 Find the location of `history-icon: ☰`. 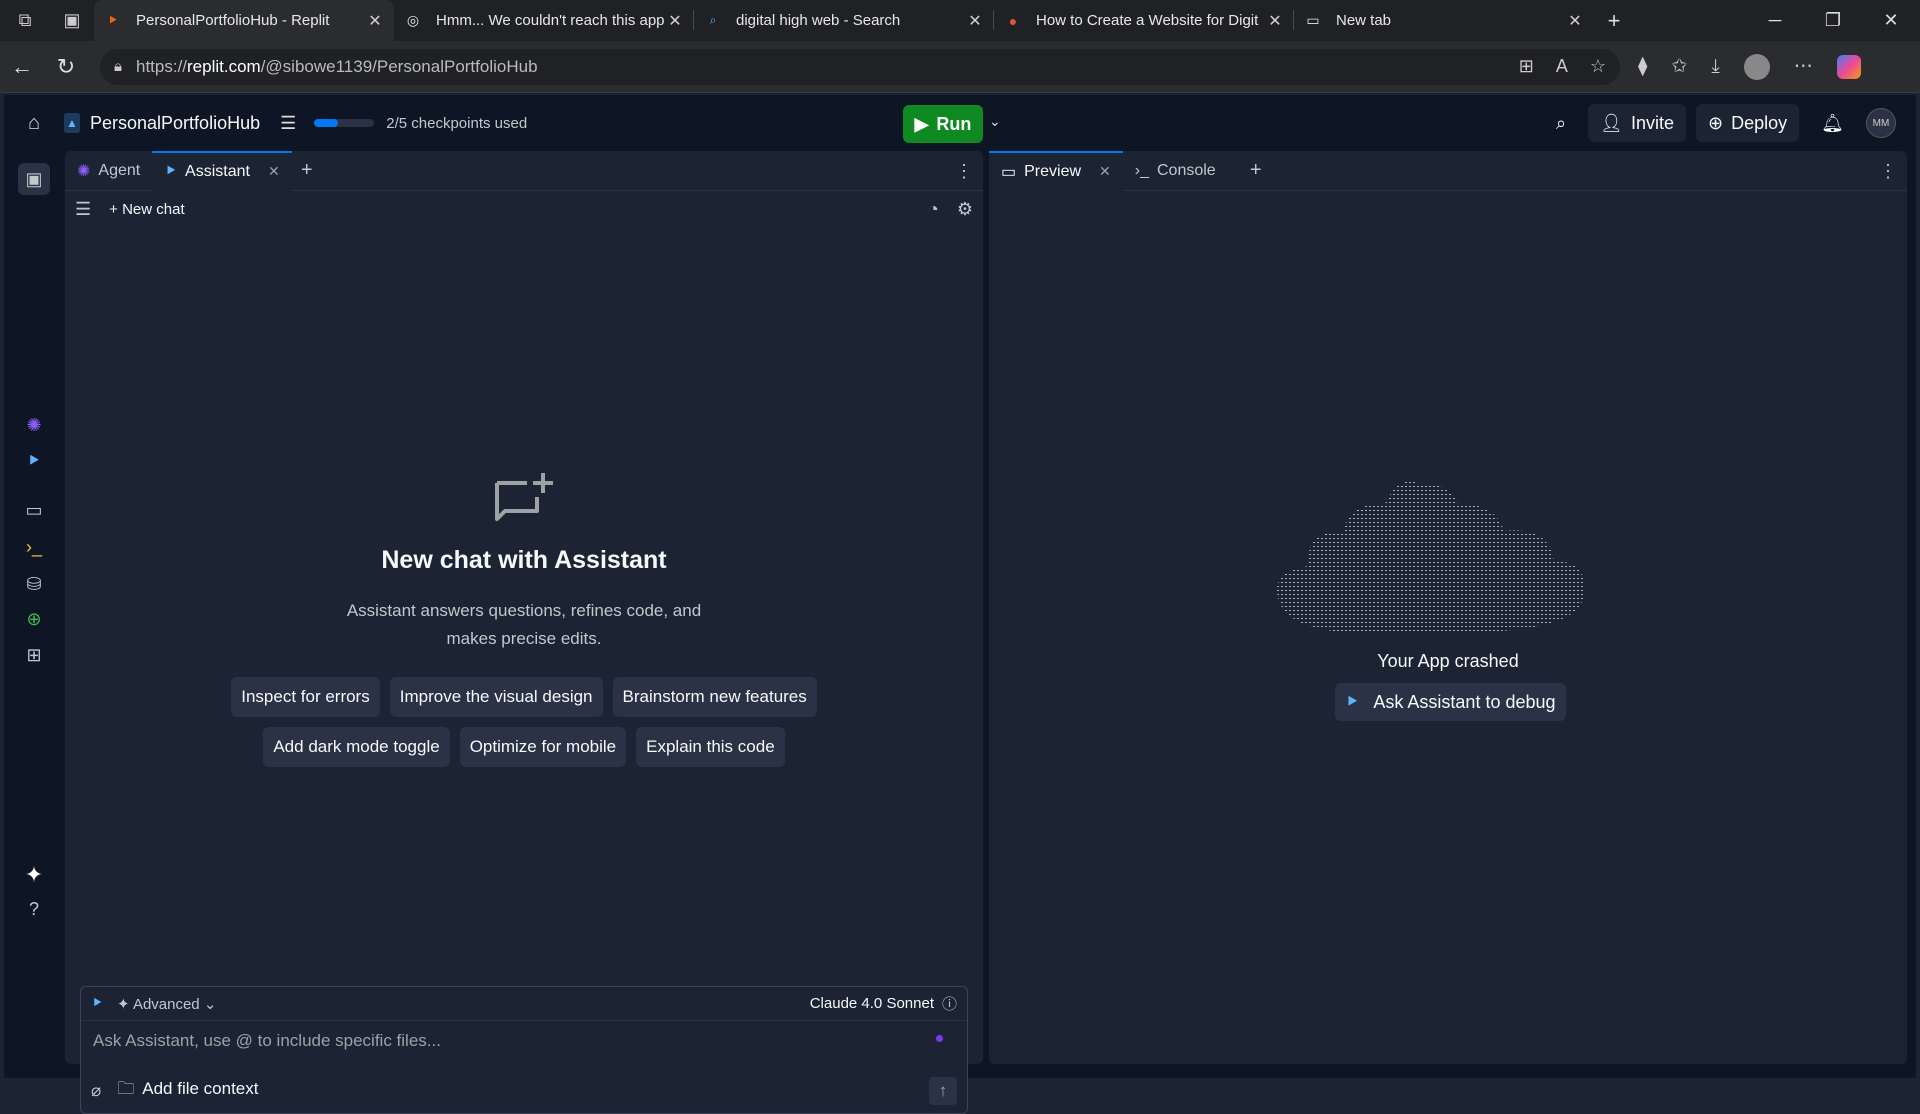

history-icon: ☰ is located at coordinates (288, 123).